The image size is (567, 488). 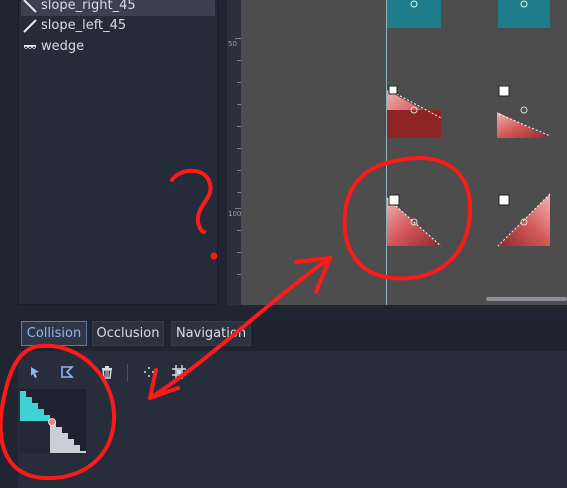 I want to click on delete-button, so click(x=107, y=372).